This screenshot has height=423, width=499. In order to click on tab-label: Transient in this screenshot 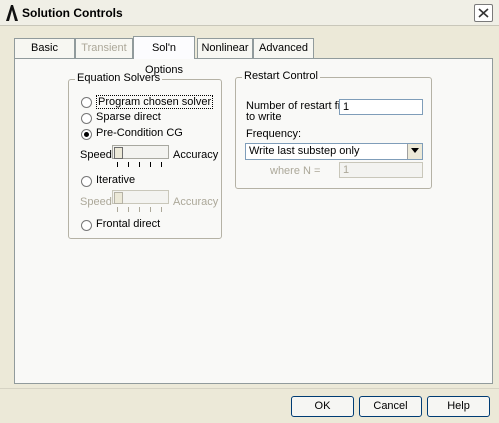, I will do `click(104, 48)`.